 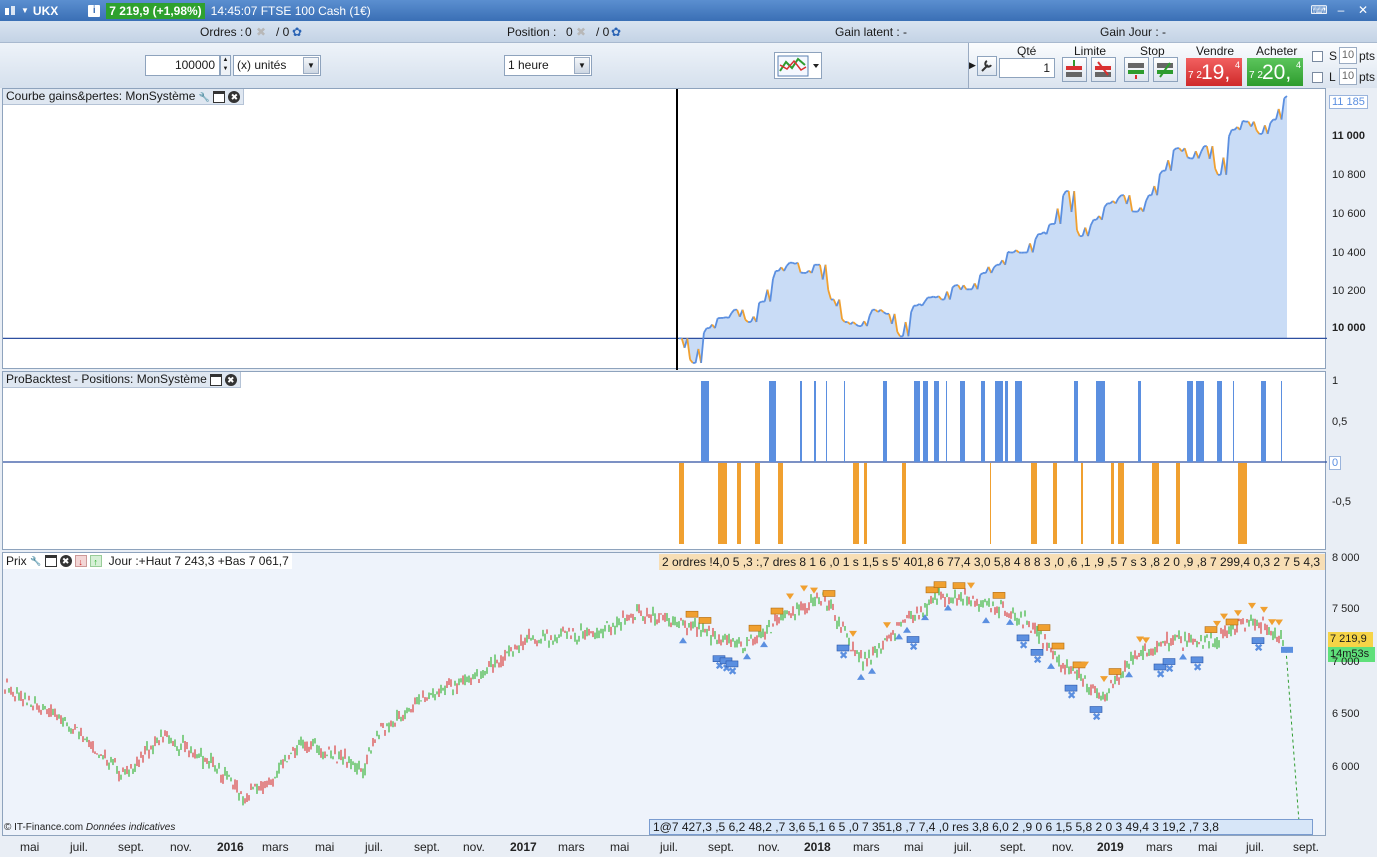 What do you see at coordinates (571, 847) in the screenshot?
I see `x-axis-label: mars` at bounding box center [571, 847].